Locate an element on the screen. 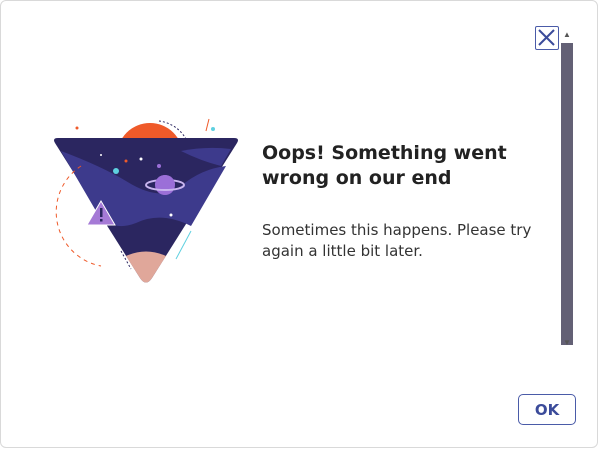 The width and height of the screenshot is (600, 450). close-button is located at coordinates (547, 38).